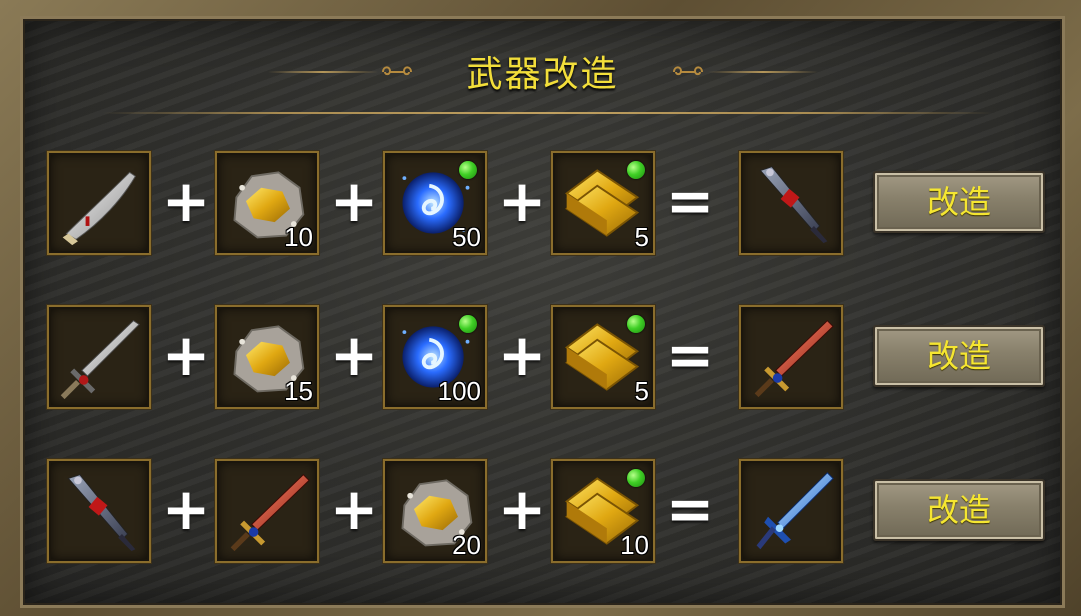 Image resolution: width=1081 pixels, height=616 pixels. Describe the element at coordinates (99, 208) in the screenshot. I see `scimitar-icon` at that location.